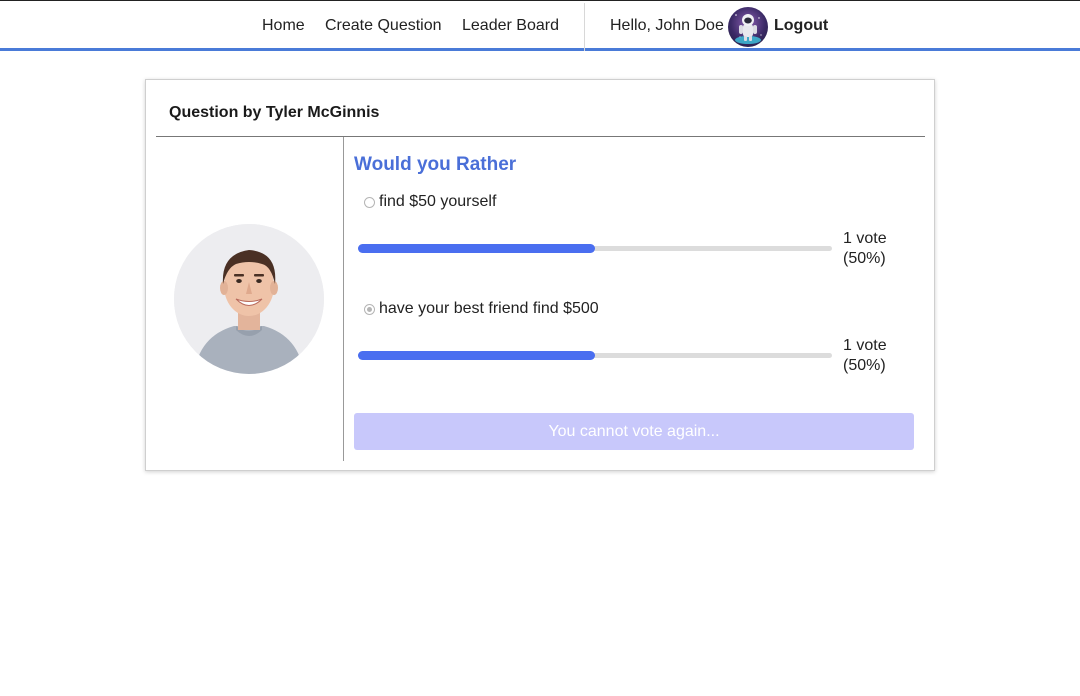 This screenshot has width=1080, height=696. Describe the element at coordinates (864, 258) in the screenshot. I see `option-1-percent: (50%)` at that location.